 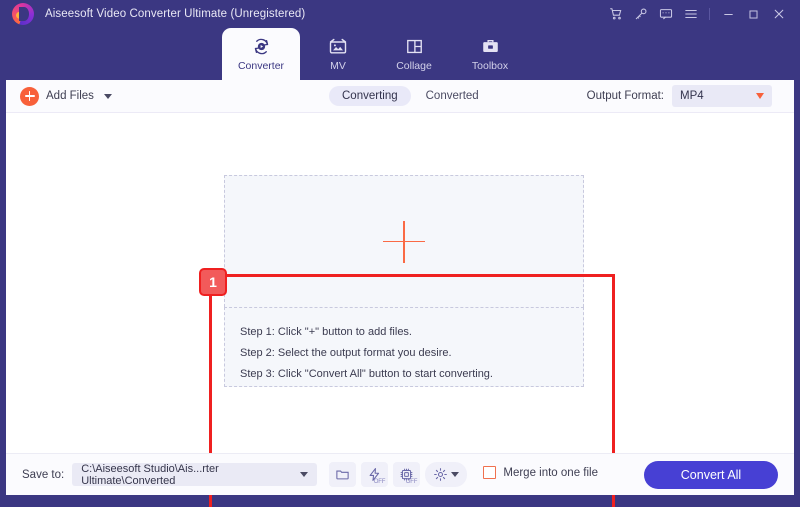 What do you see at coordinates (261, 46) in the screenshot?
I see `converter-icon` at bounding box center [261, 46].